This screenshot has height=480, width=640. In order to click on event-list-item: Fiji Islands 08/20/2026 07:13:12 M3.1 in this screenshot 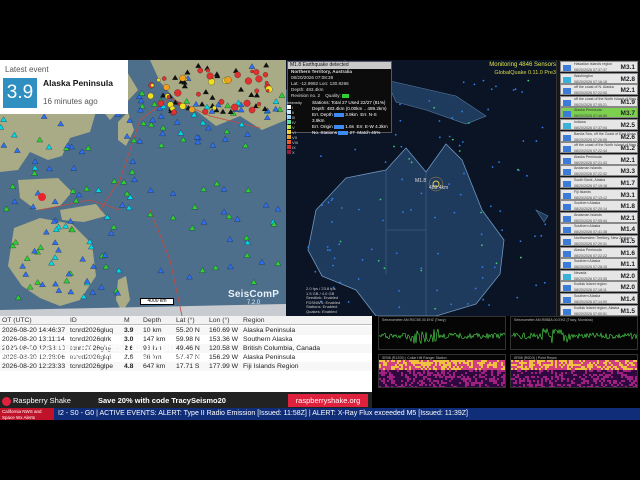, I will do `click(599, 194)`.